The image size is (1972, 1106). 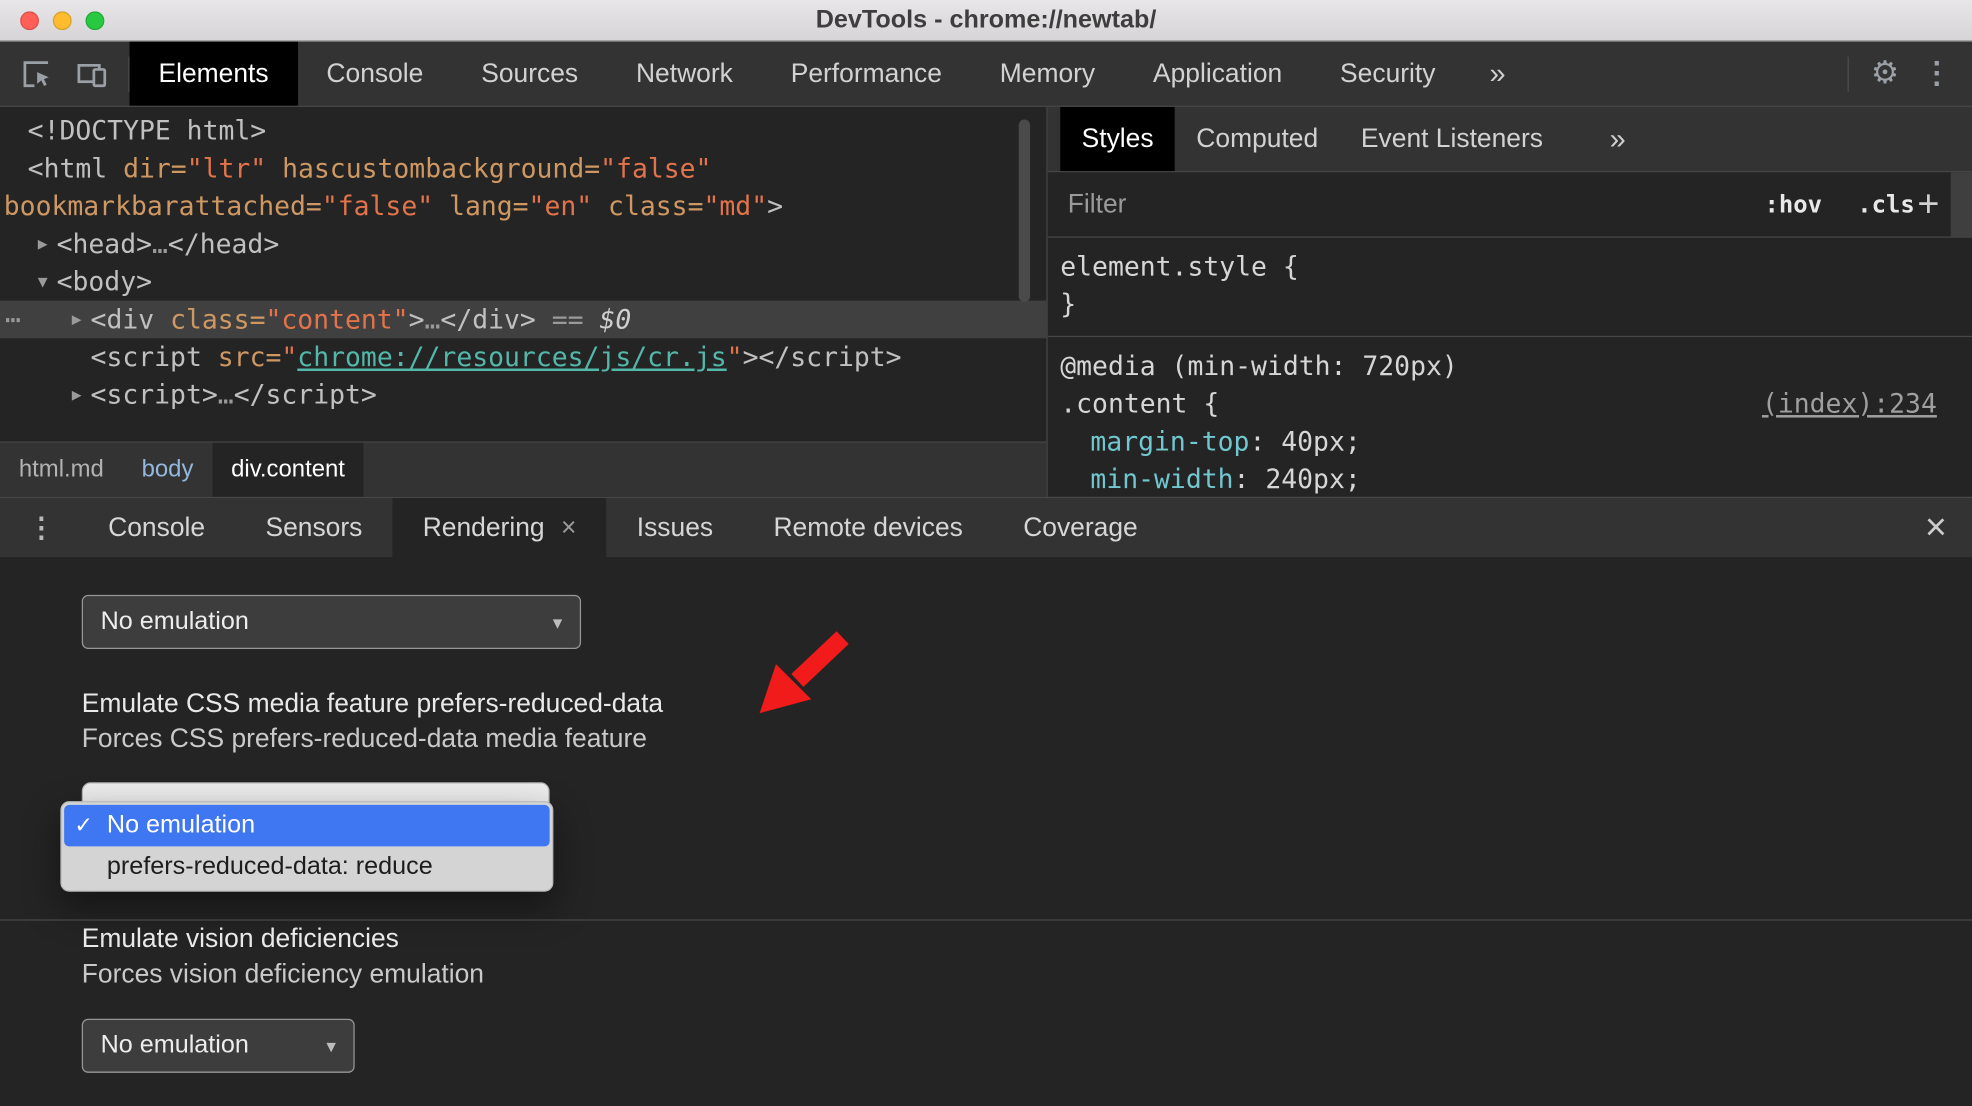 I want to click on sidebar-tab-computed: Computed, so click(x=1257, y=139).